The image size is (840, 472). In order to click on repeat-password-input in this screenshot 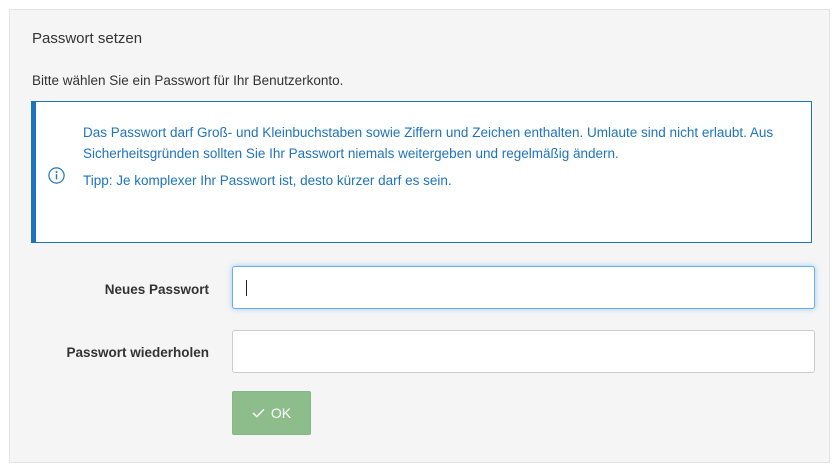, I will do `click(523, 351)`.